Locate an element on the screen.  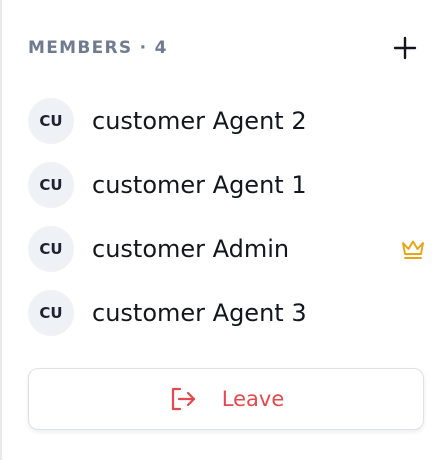
leave-button: Leave is located at coordinates (226, 399).